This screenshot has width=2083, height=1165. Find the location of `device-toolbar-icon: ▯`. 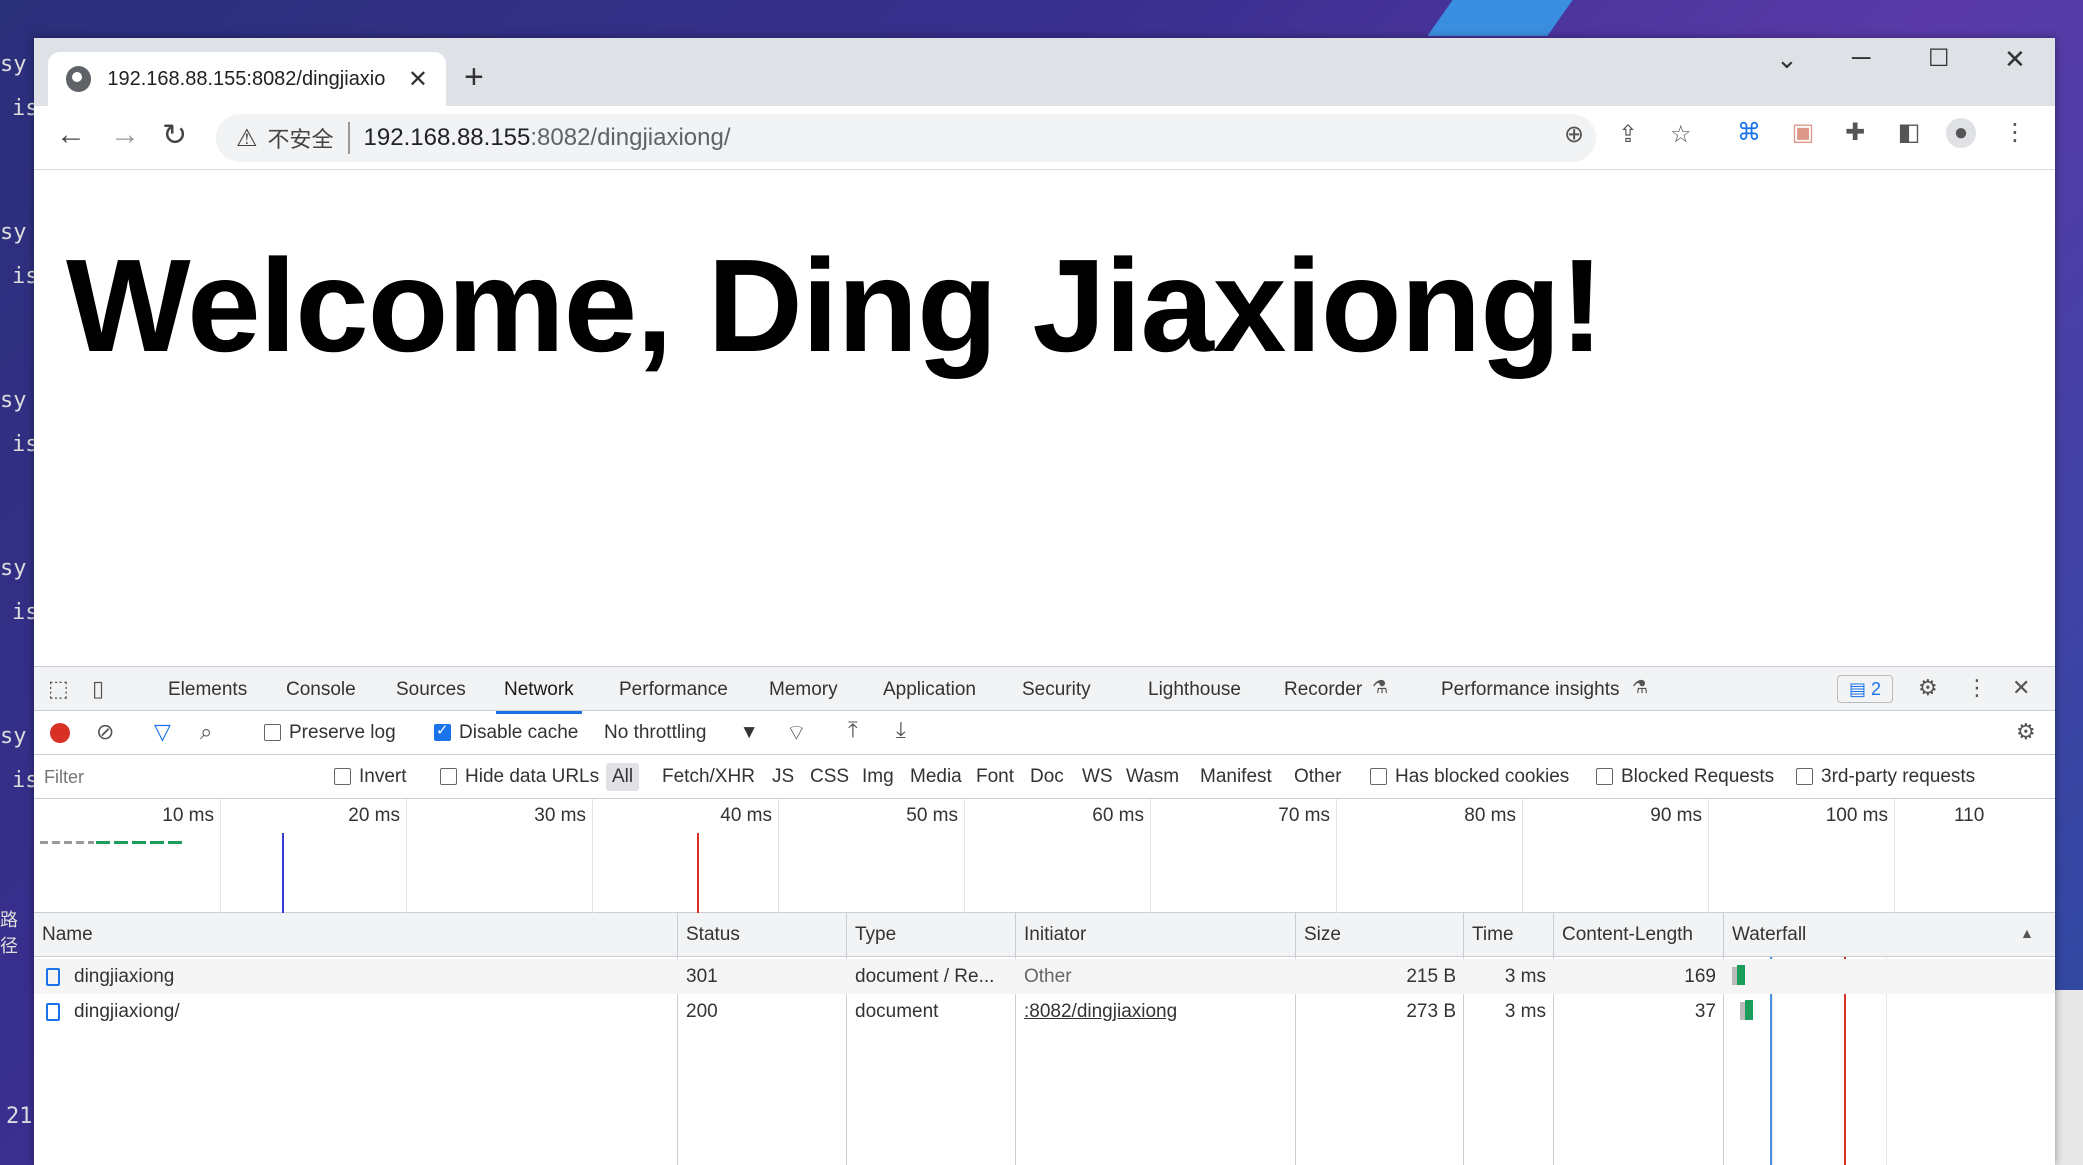

device-toolbar-icon: ▯ is located at coordinates (98, 689).